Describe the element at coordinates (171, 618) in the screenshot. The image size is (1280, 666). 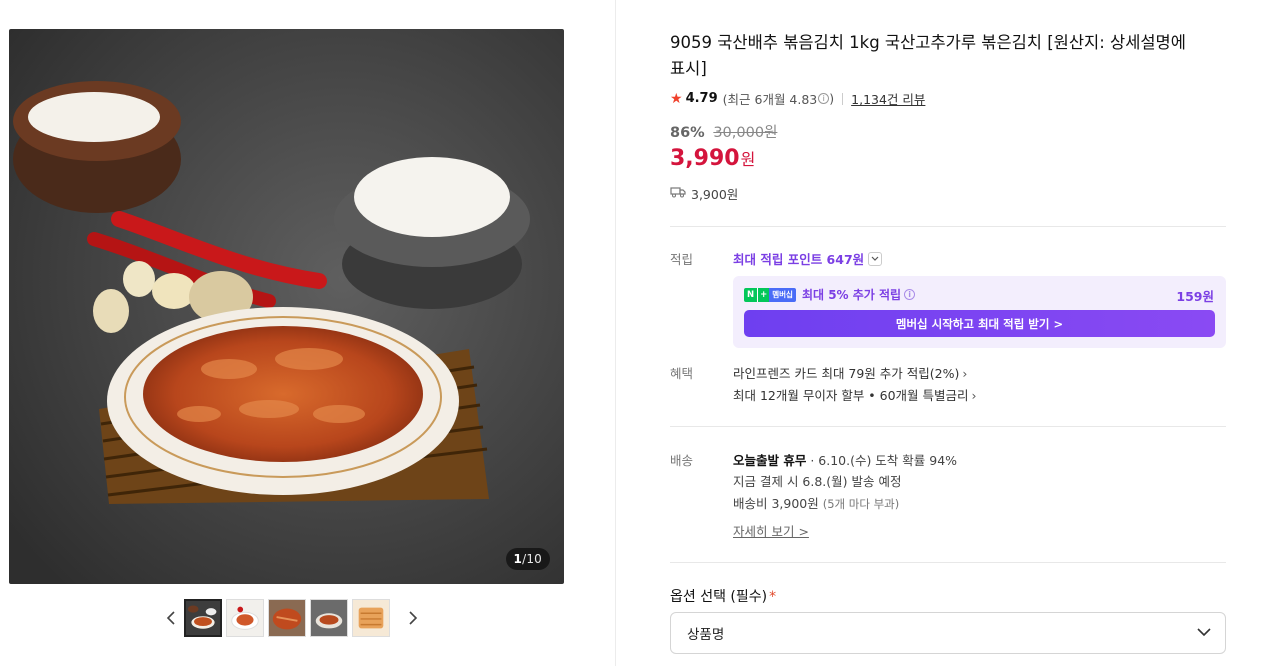
I see `chevron-left-icon` at that location.